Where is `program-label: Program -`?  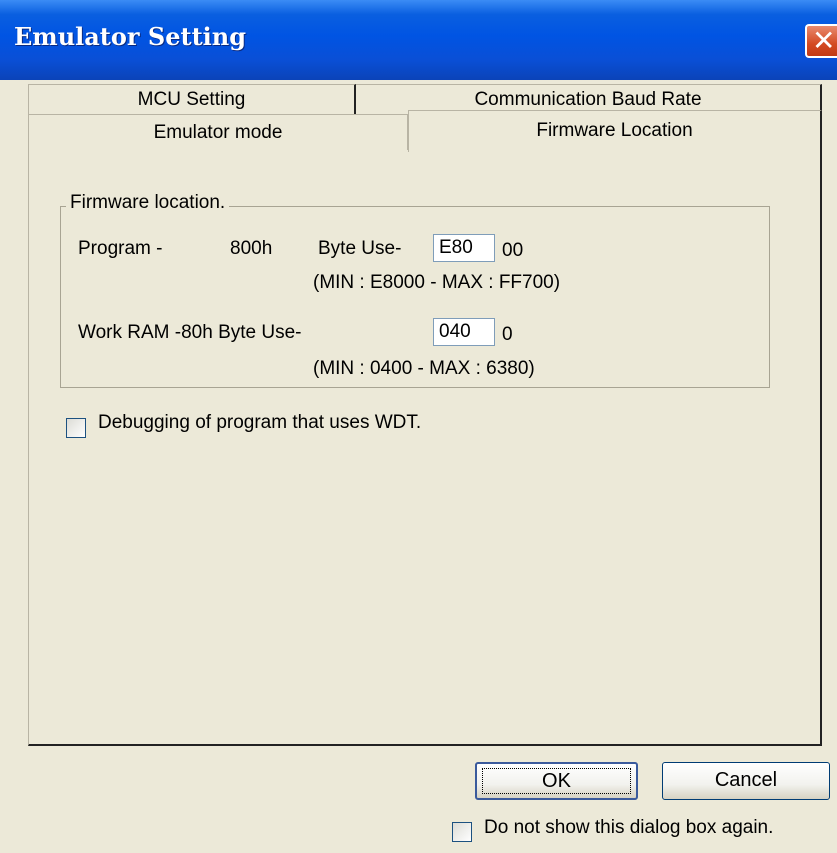 program-label: Program - is located at coordinates (120, 248).